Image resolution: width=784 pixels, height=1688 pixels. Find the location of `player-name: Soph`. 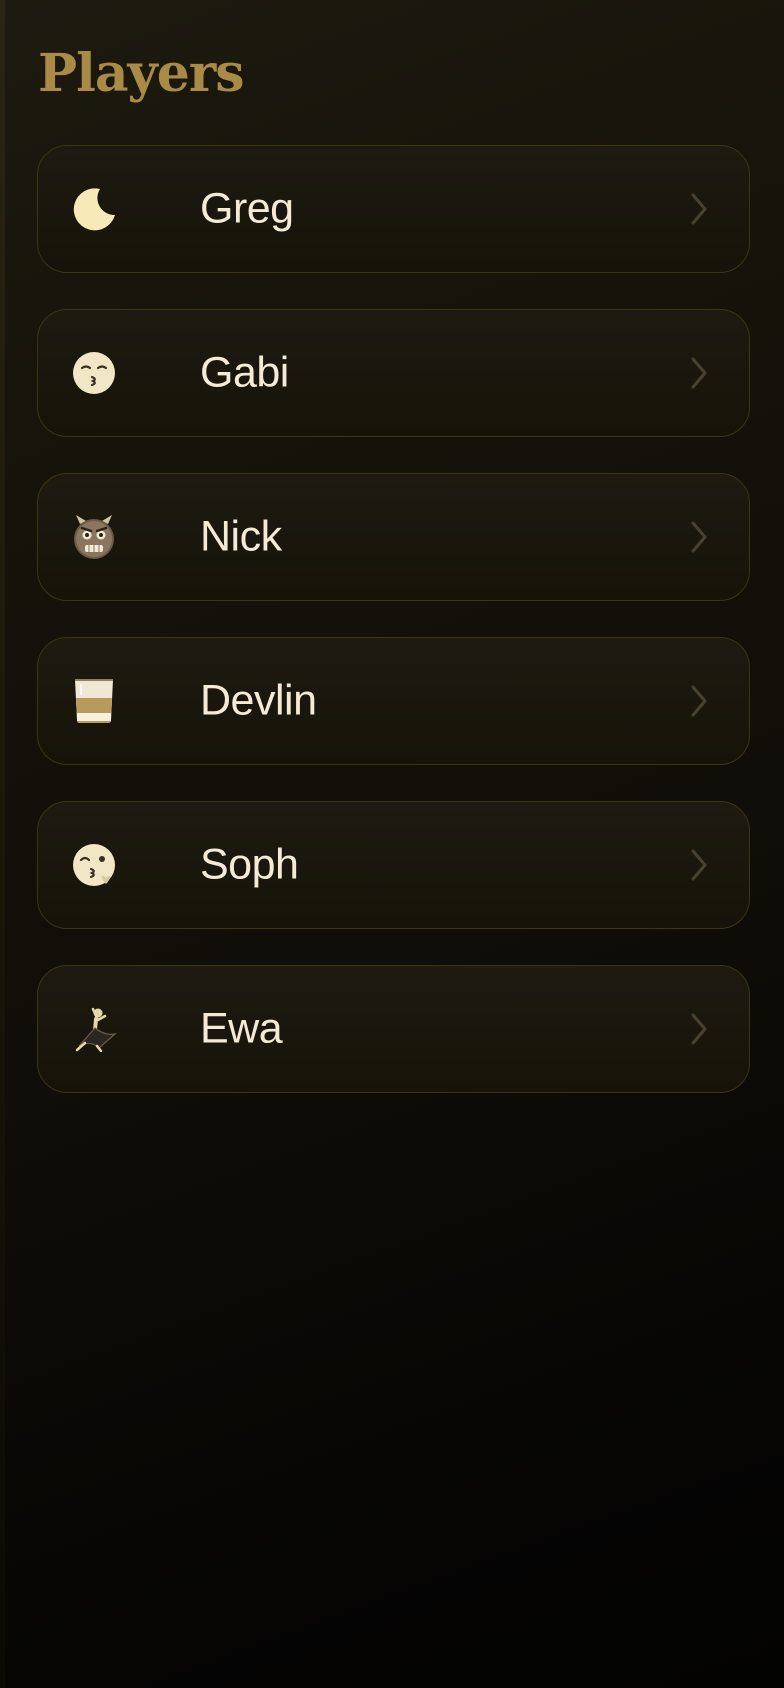

player-name: Soph is located at coordinates (249, 864).